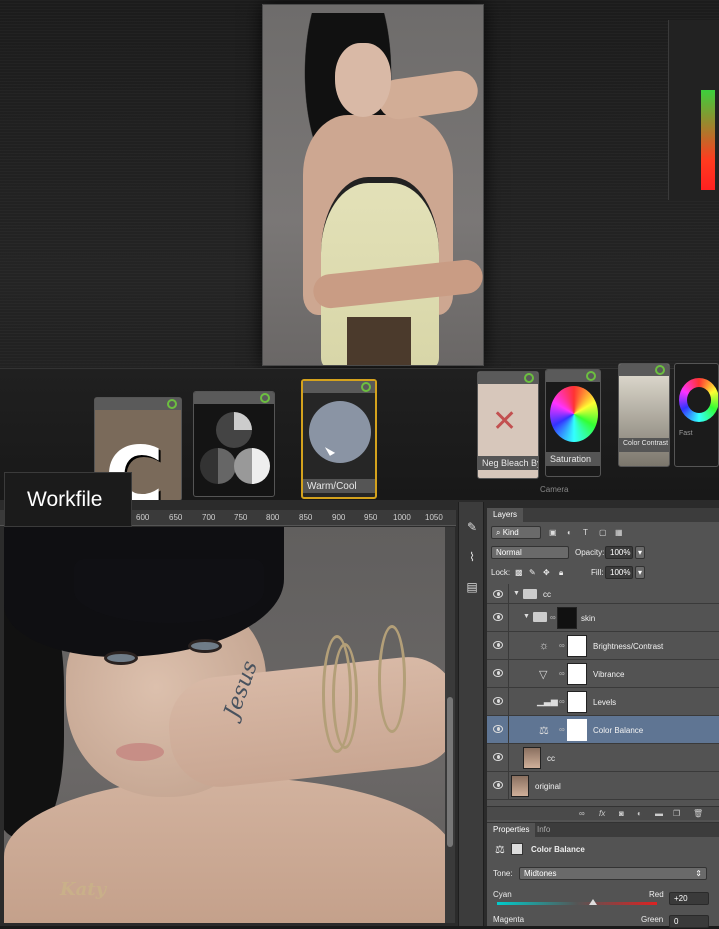 The width and height of the screenshot is (719, 929). I want to click on levels-icon: ▁▃▅, so click(547, 701).